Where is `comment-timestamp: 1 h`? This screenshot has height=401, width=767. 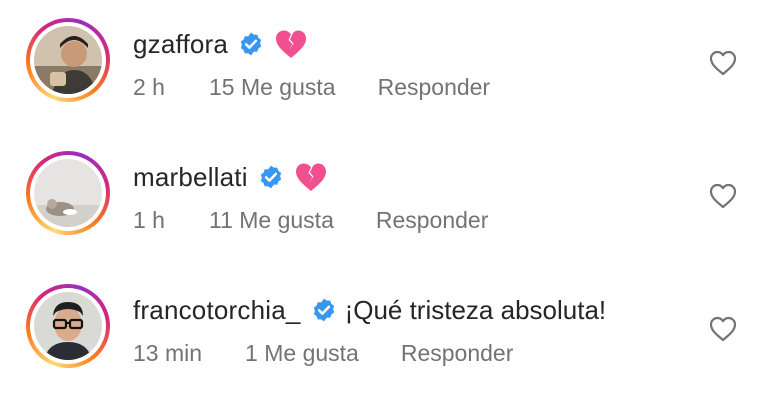 comment-timestamp: 1 h is located at coordinates (149, 220).